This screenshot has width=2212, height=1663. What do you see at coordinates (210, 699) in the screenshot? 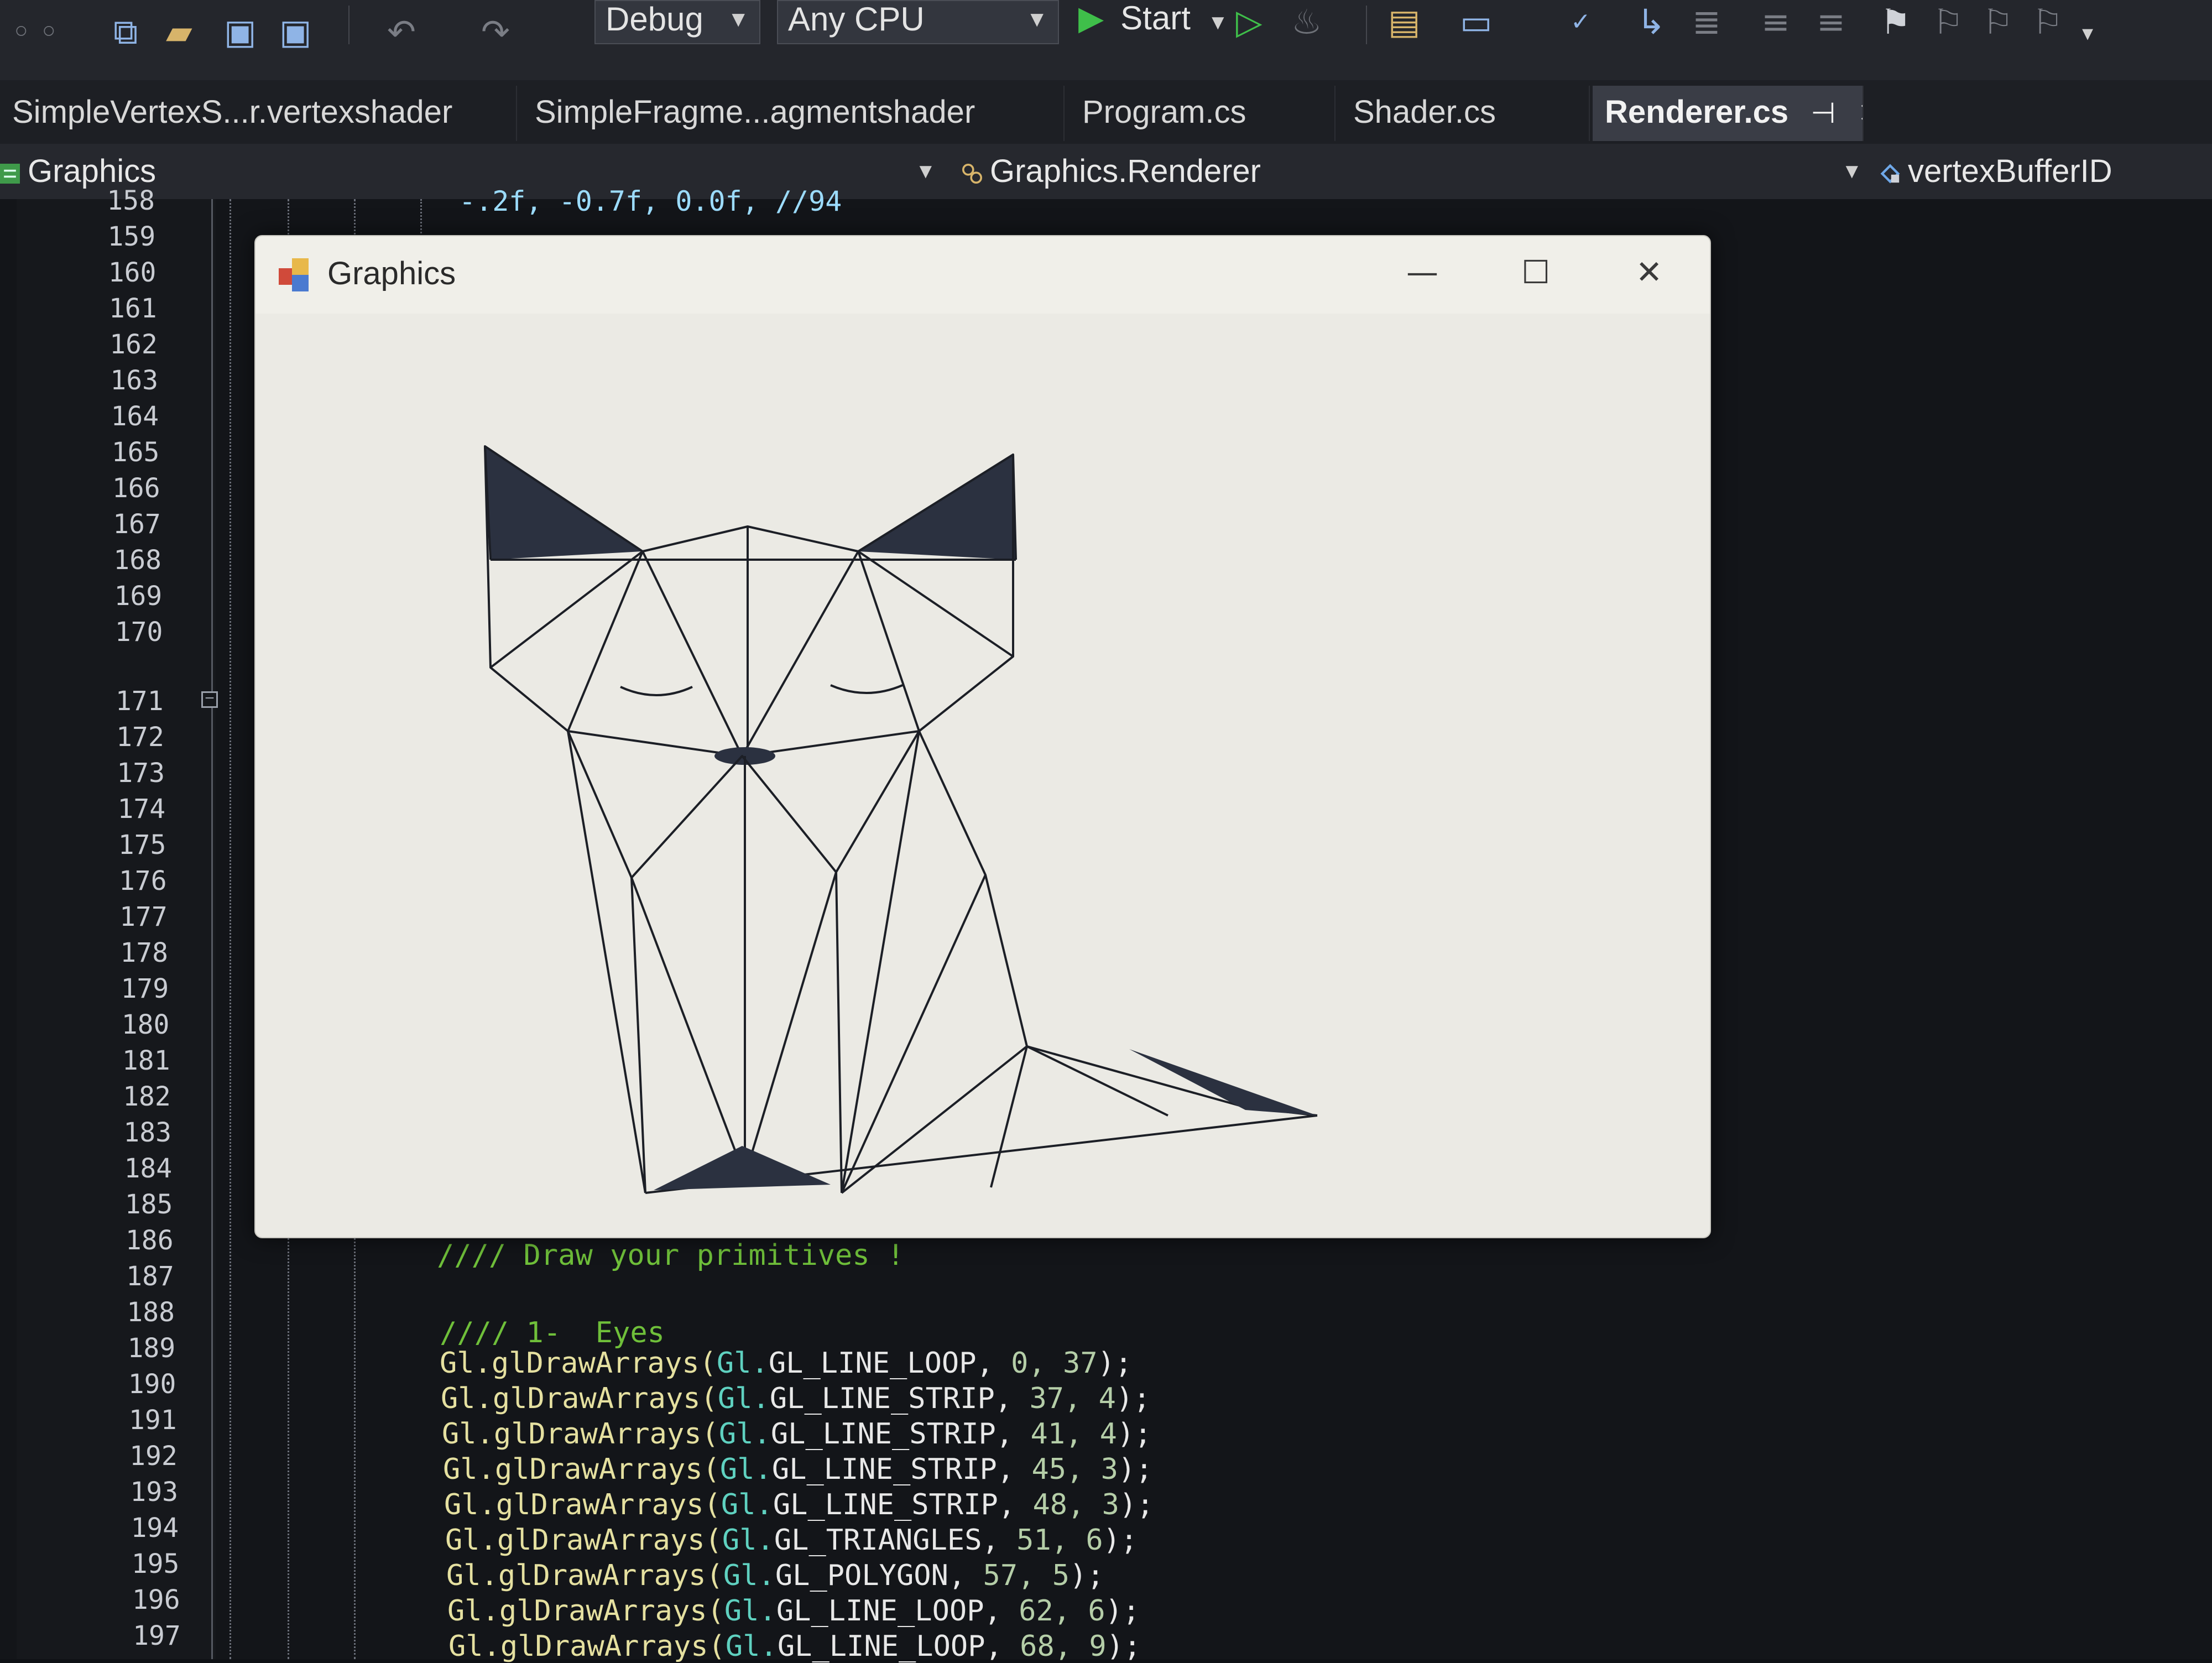
I see `collapse-icon: −` at bounding box center [210, 699].